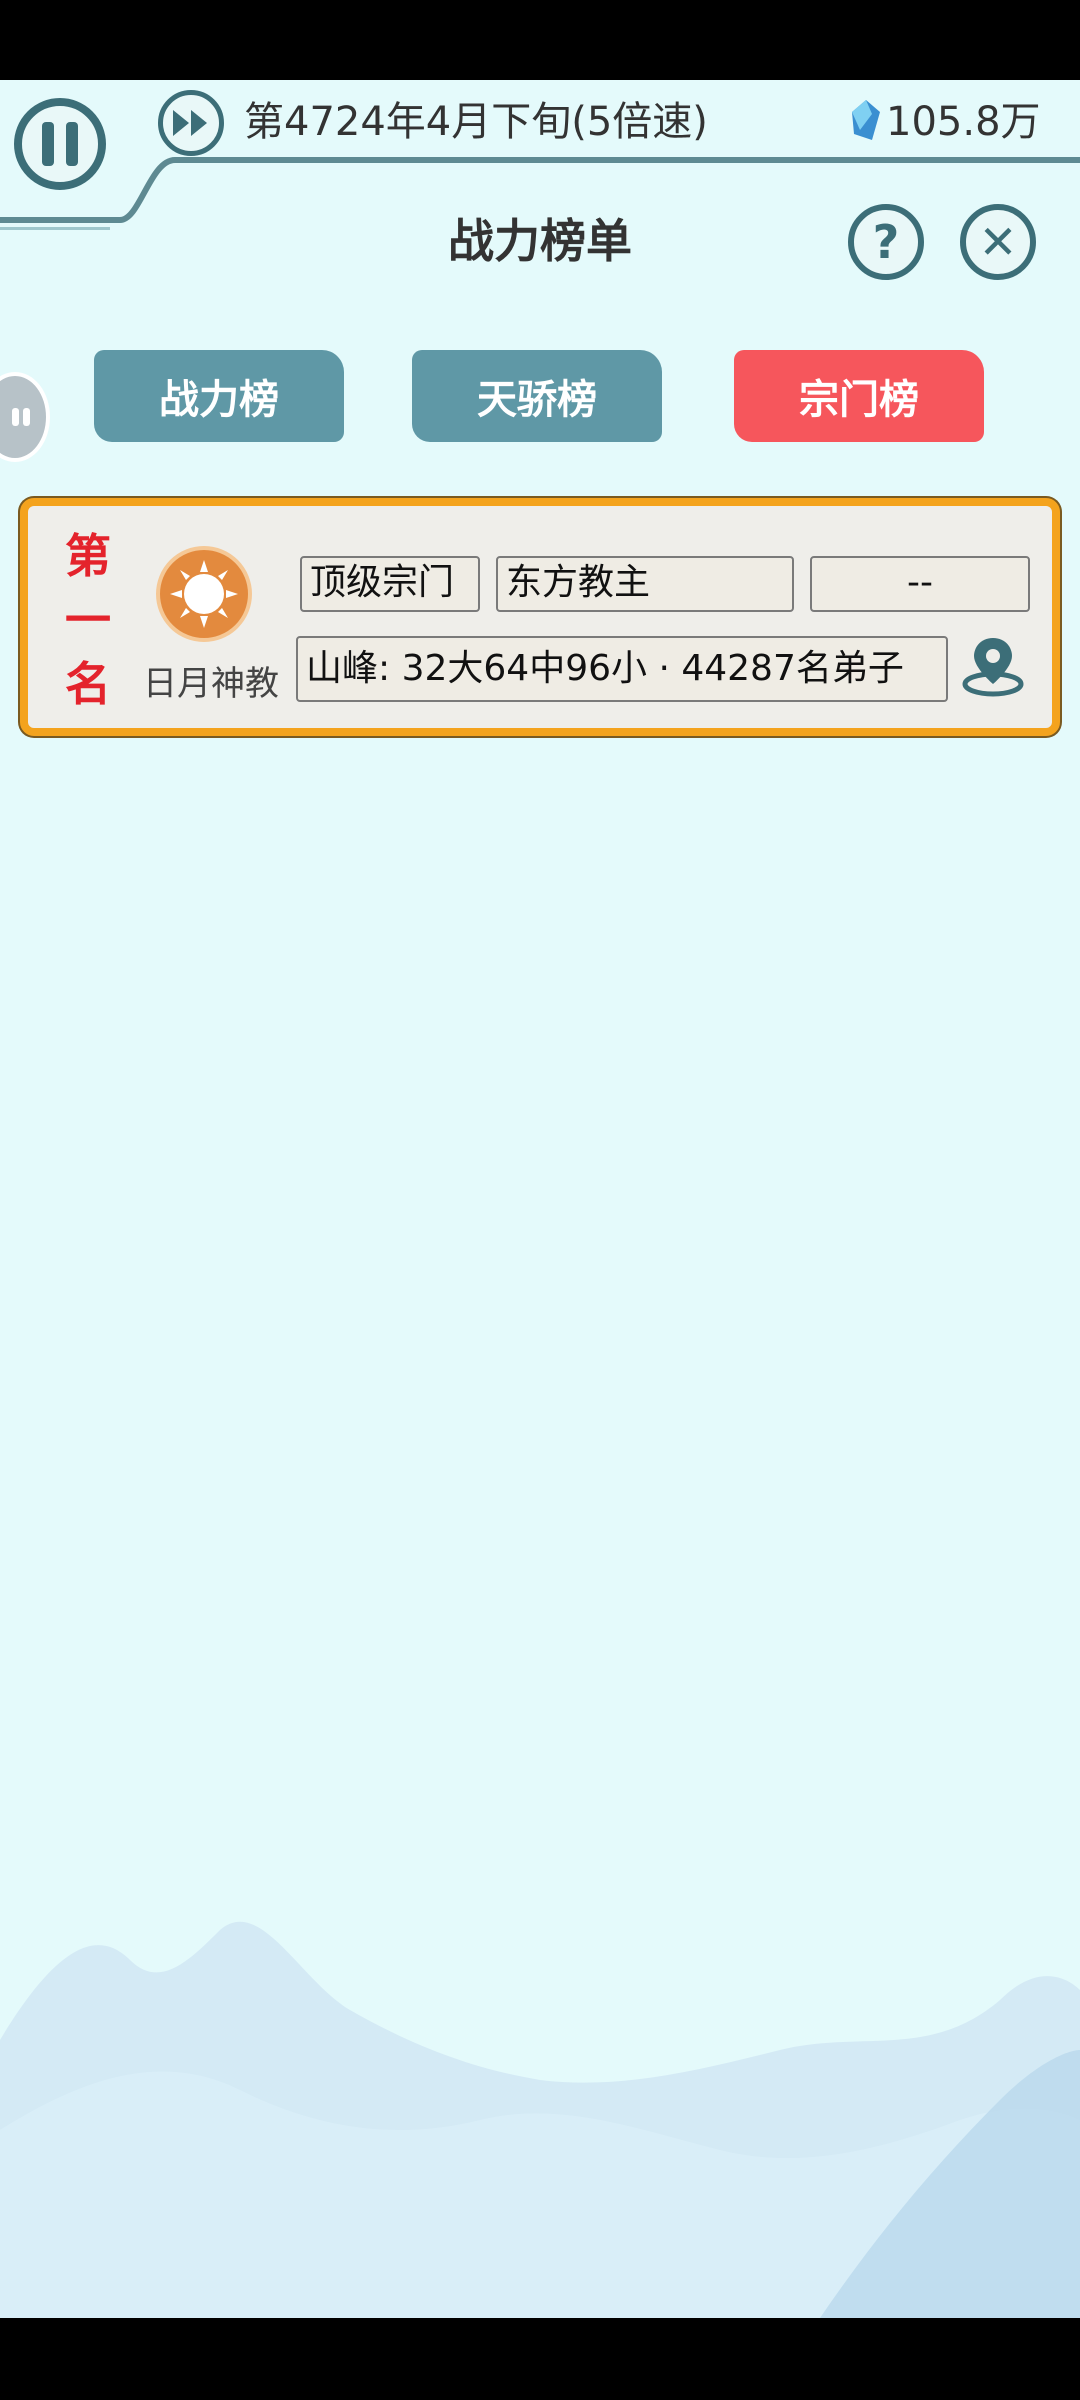  Describe the element at coordinates (60, 144) in the screenshot. I see `pause-button` at that location.